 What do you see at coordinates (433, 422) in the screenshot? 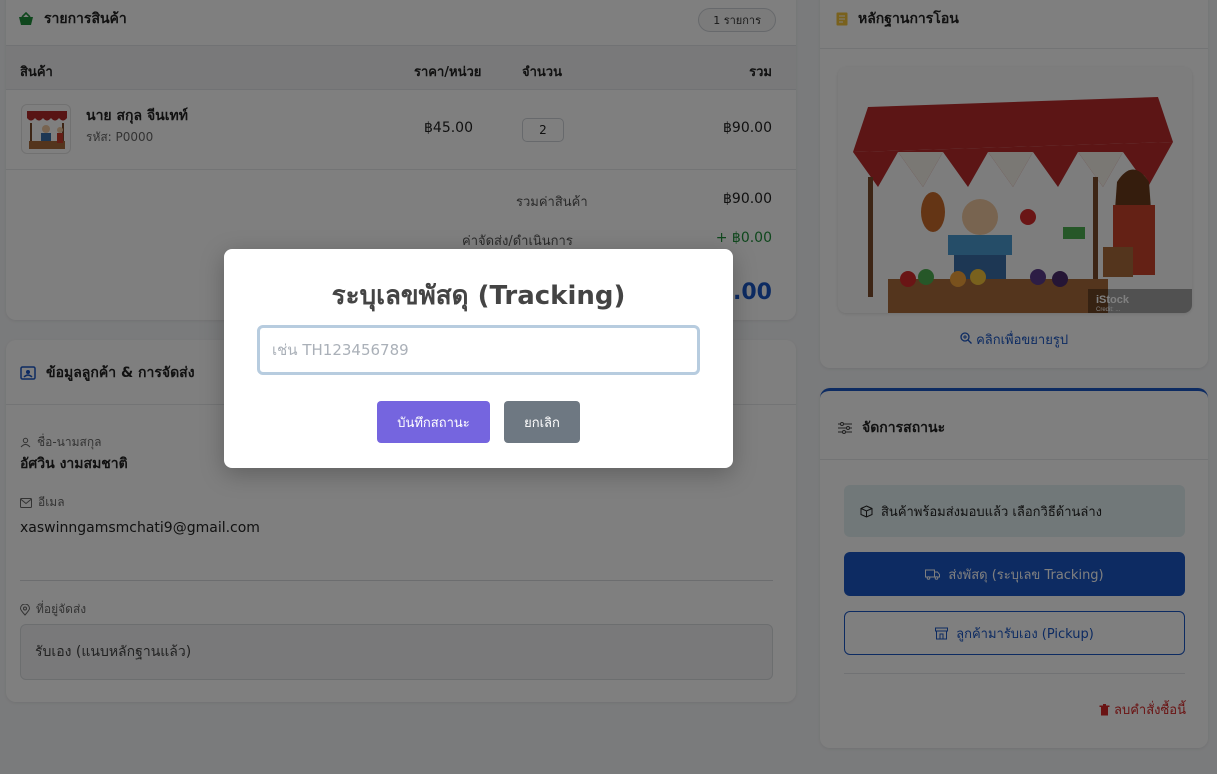
I see `save-status-button: บันทึกสถานะ` at bounding box center [433, 422].